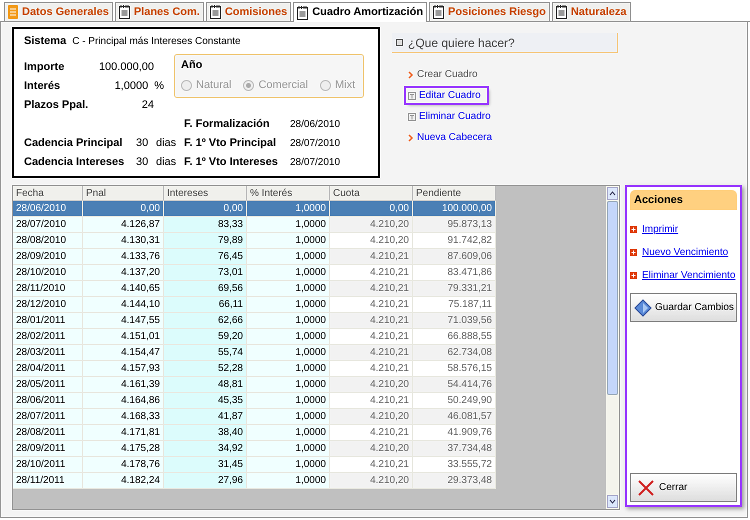 This screenshot has height=520, width=750. Describe the element at coordinates (254, 257) in the screenshot. I see `table-row: 28/09/2010 4.133,76 76,45 1,0000 4.210,21 87.609,06` at that location.